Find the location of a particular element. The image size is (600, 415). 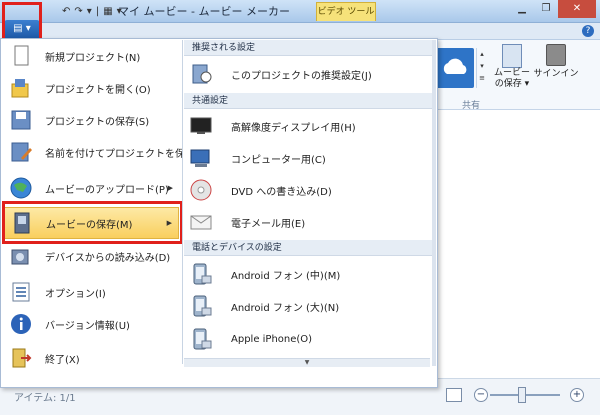

open-project-icon is located at coordinates (22, 88).